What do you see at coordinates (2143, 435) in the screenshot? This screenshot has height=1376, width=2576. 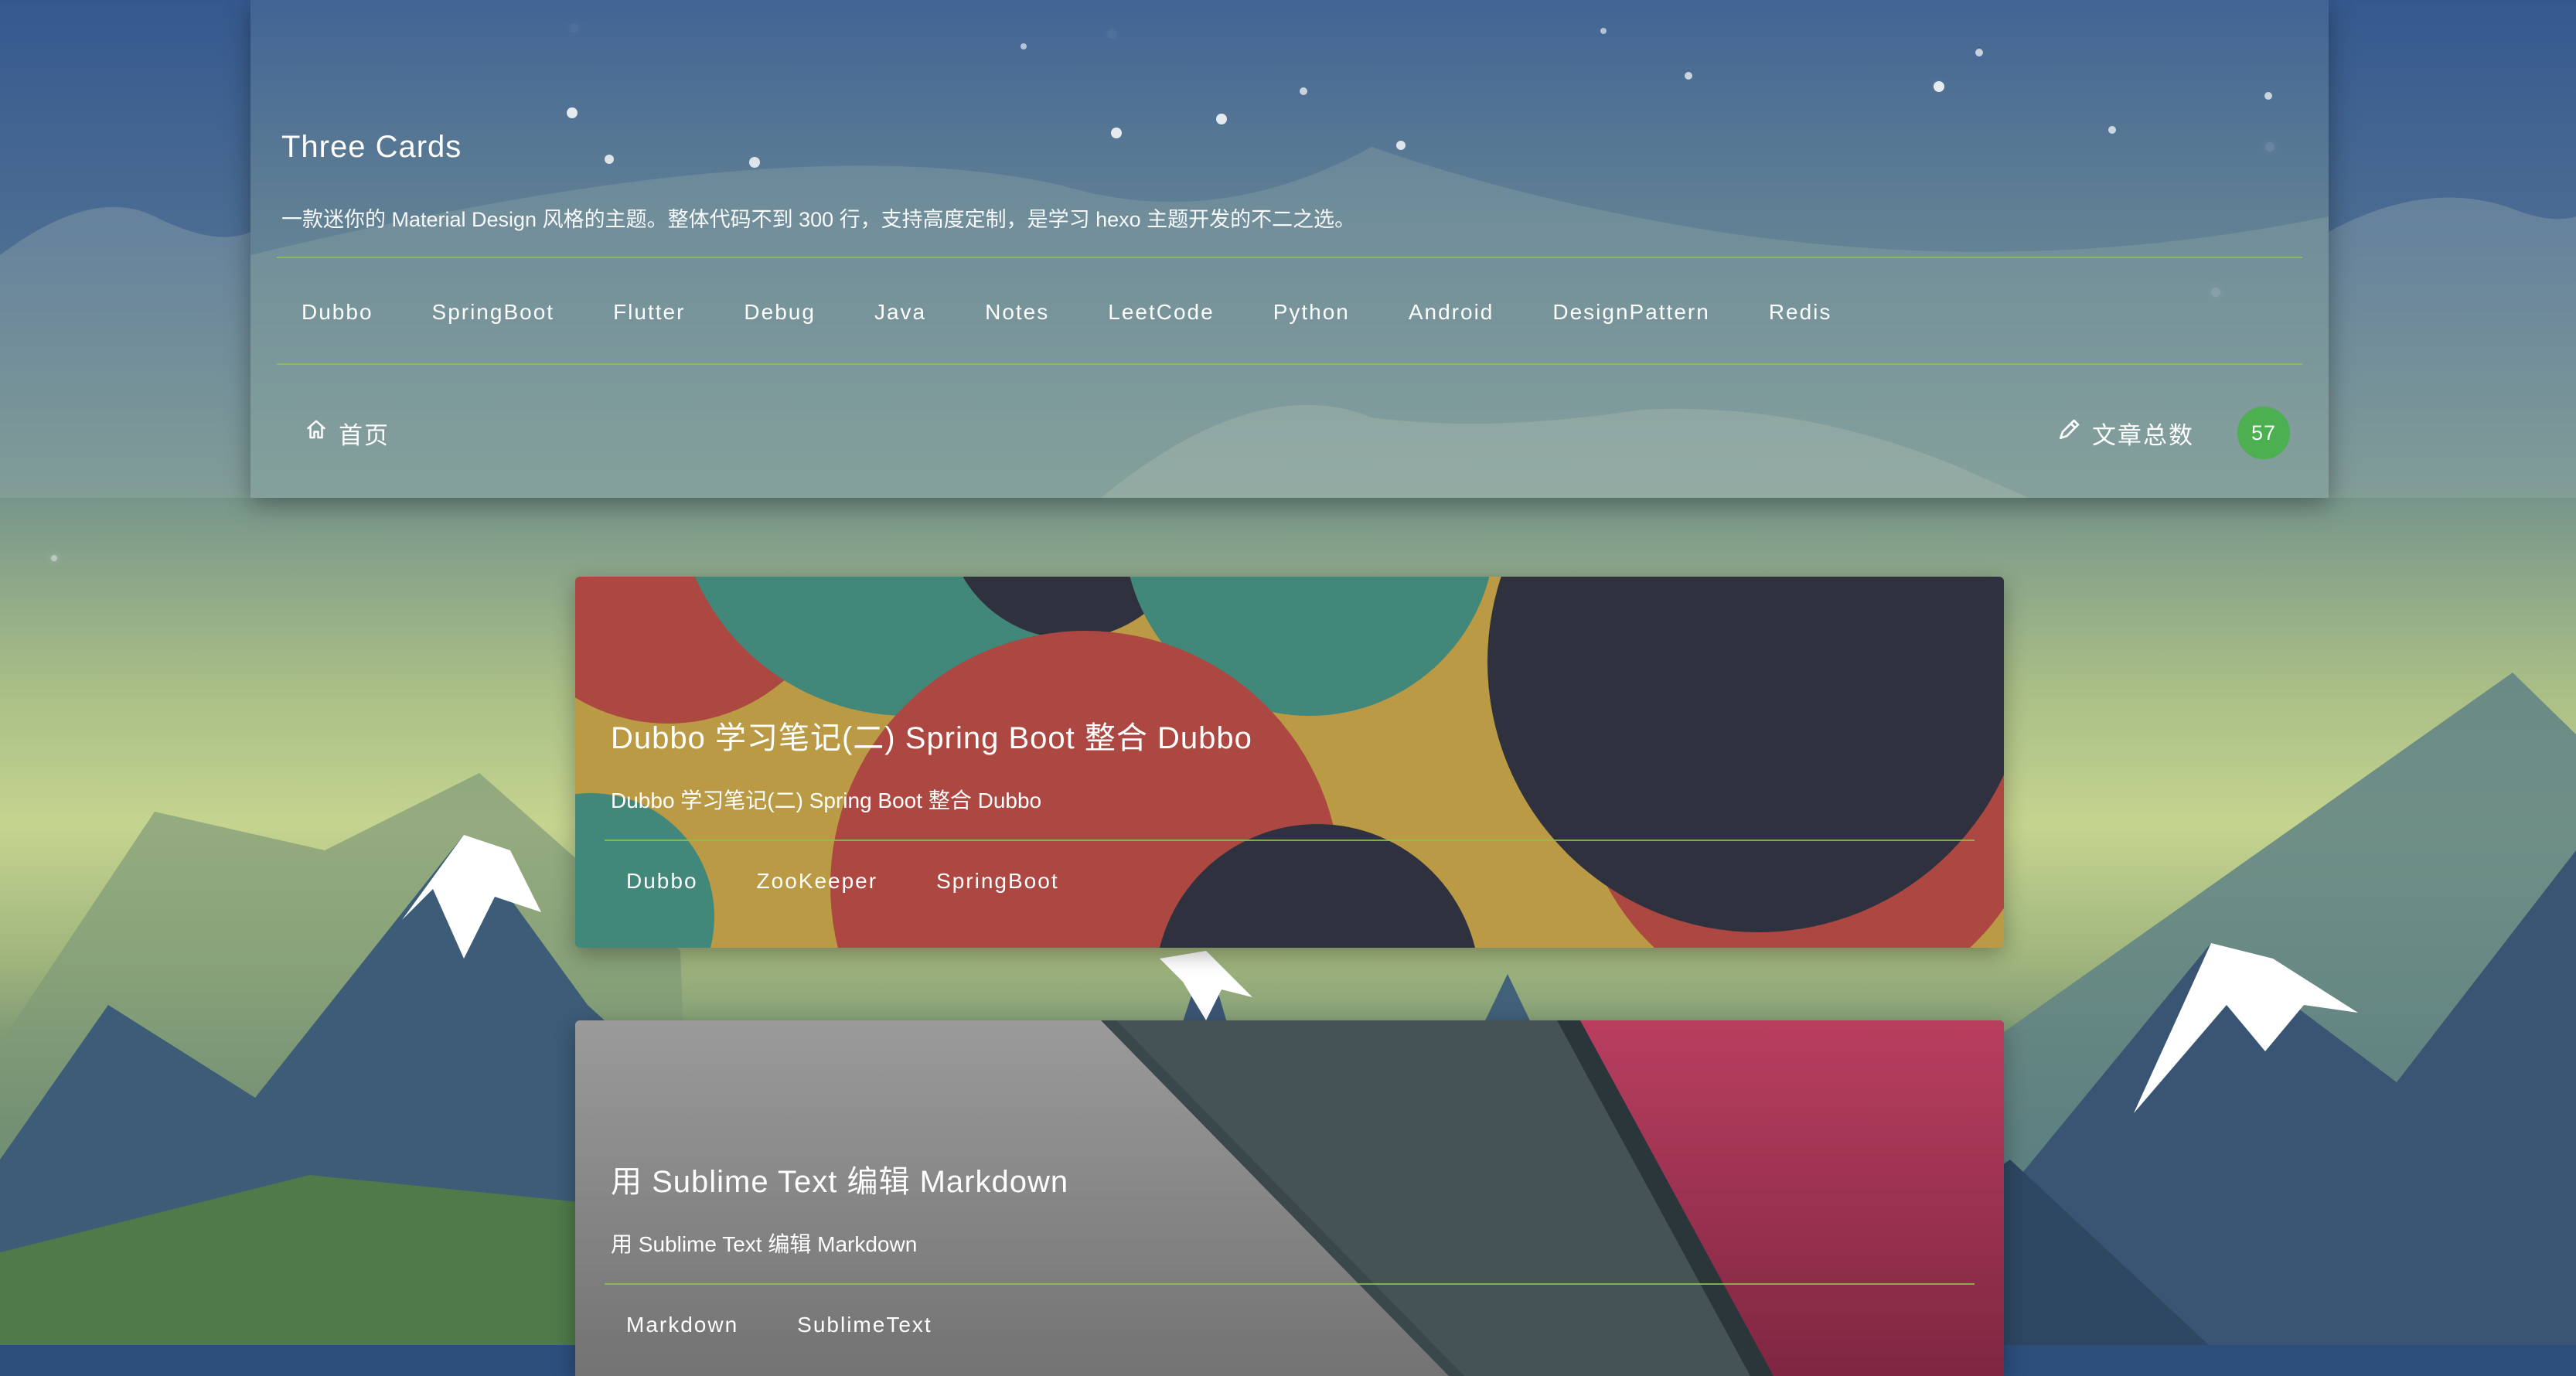 I see `post-count-label: 文章总数` at bounding box center [2143, 435].